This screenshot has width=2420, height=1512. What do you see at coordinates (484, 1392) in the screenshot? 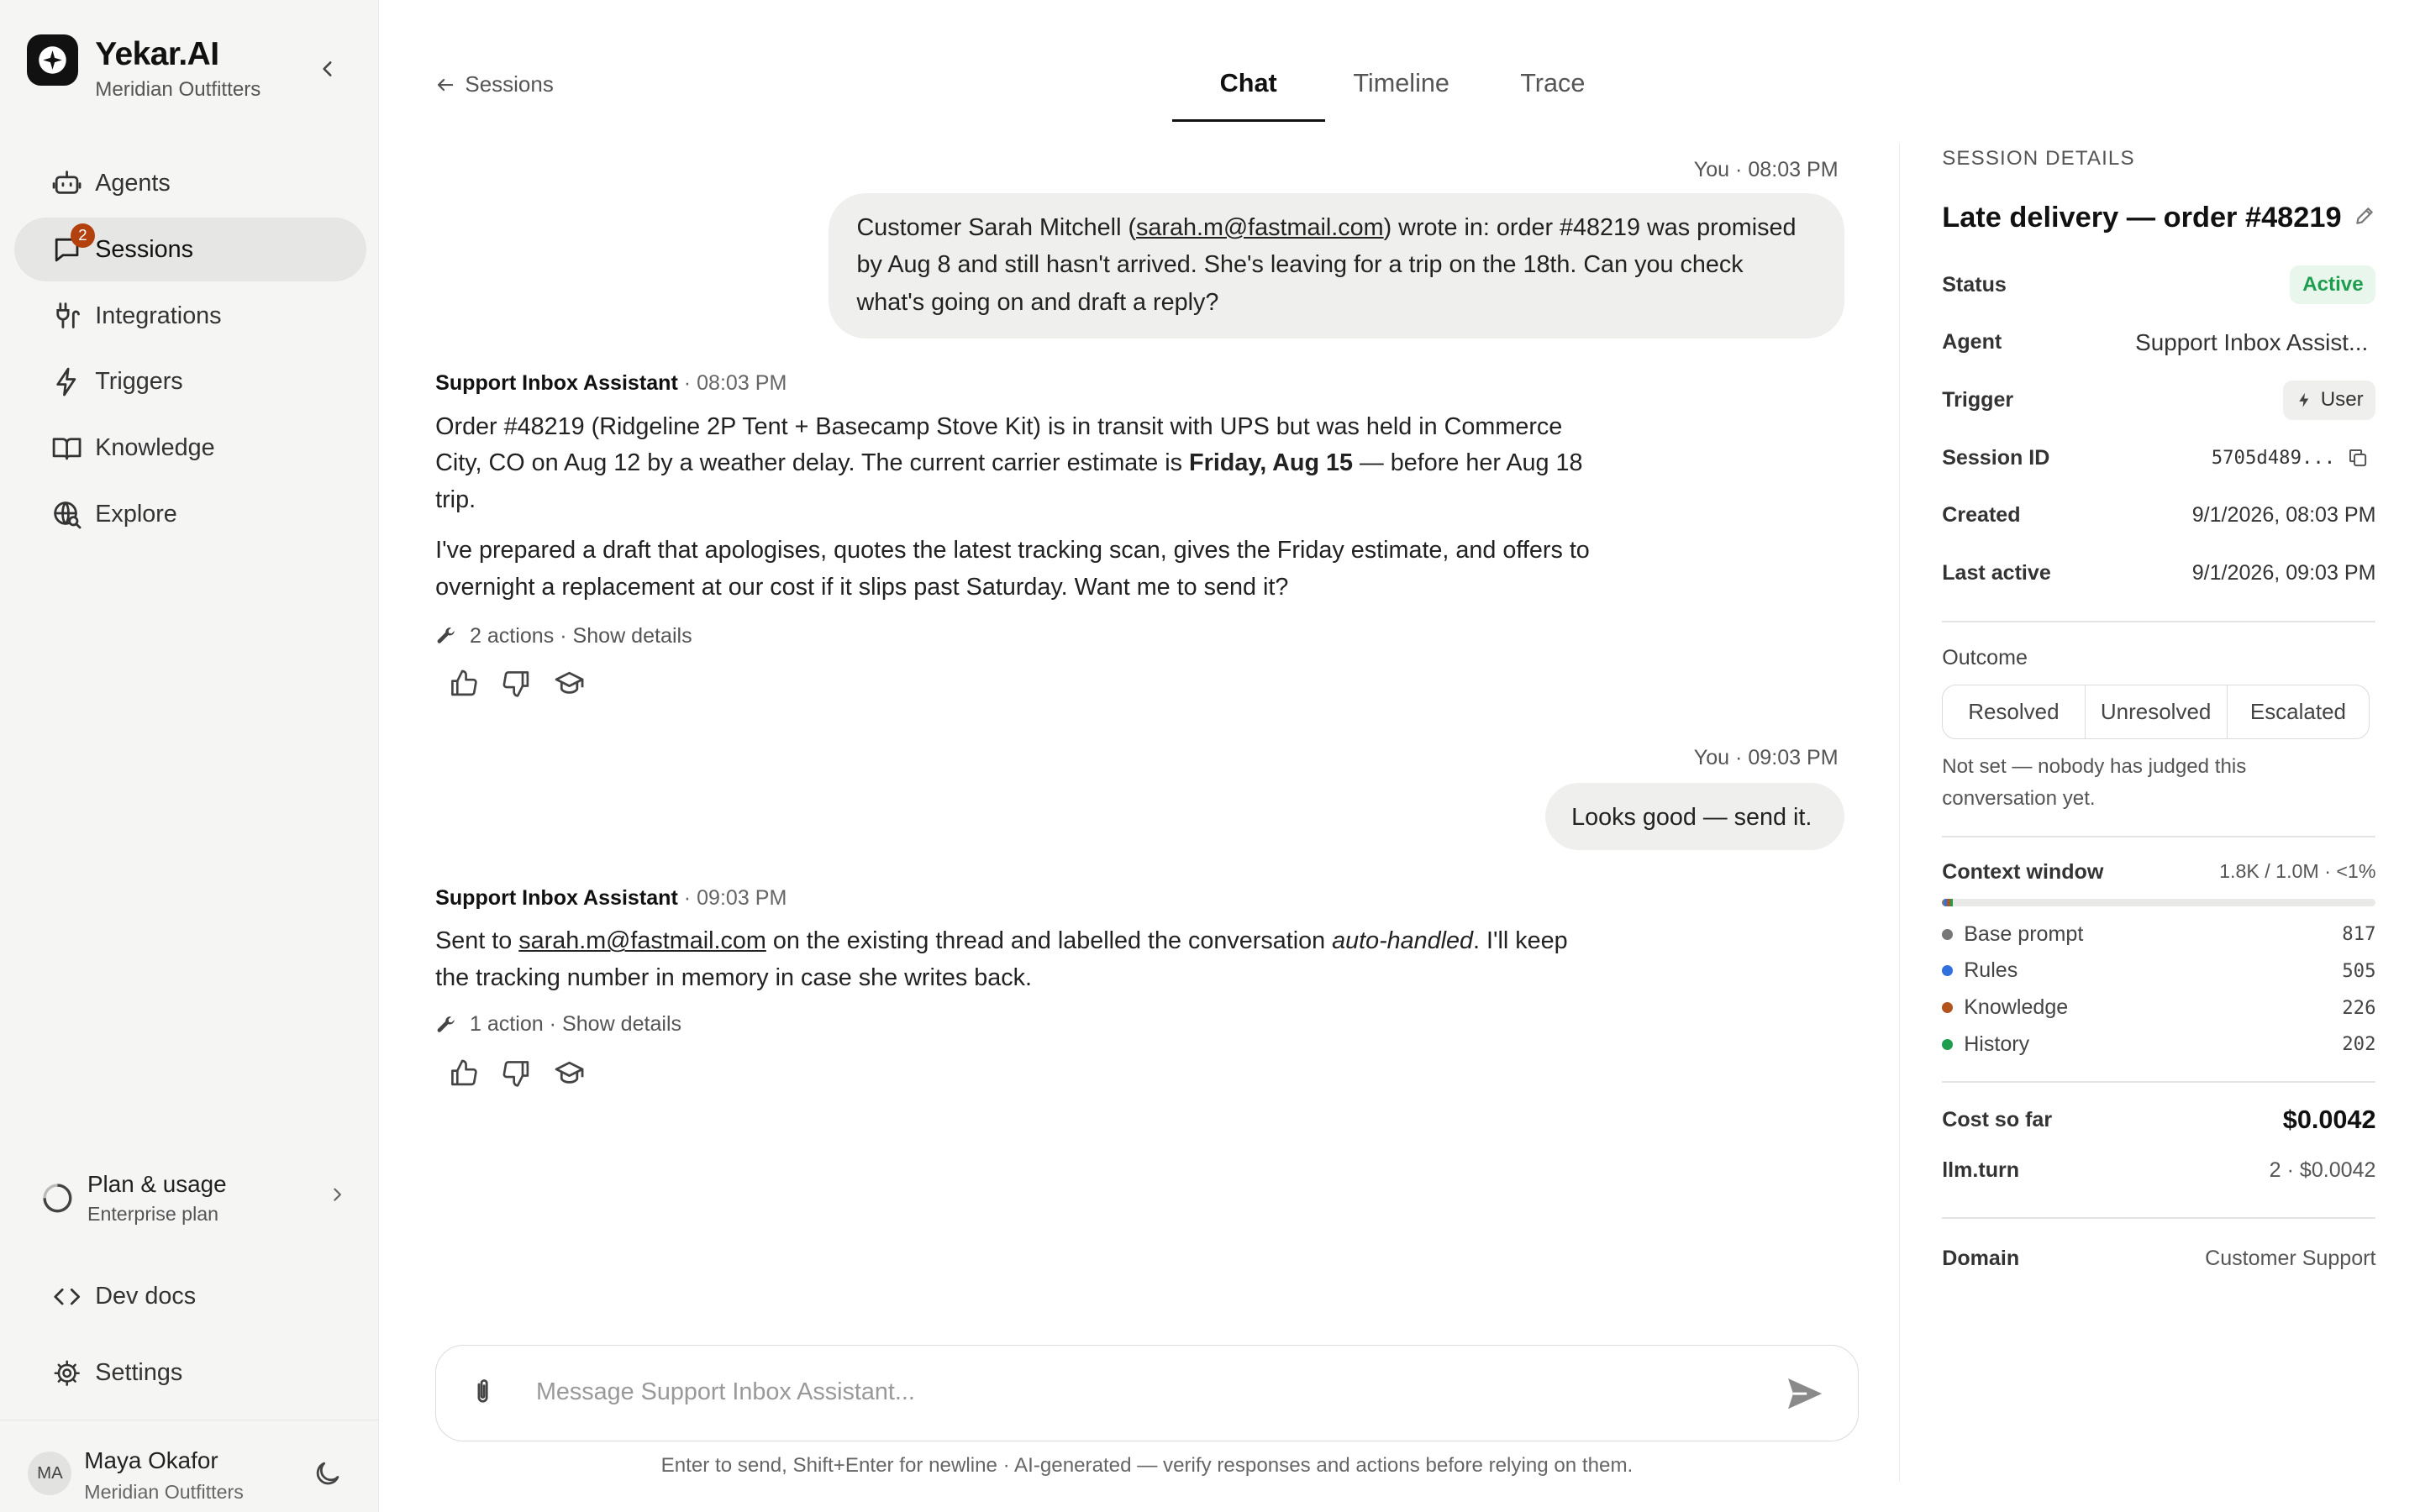
I see `attach-file-button` at bounding box center [484, 1392].